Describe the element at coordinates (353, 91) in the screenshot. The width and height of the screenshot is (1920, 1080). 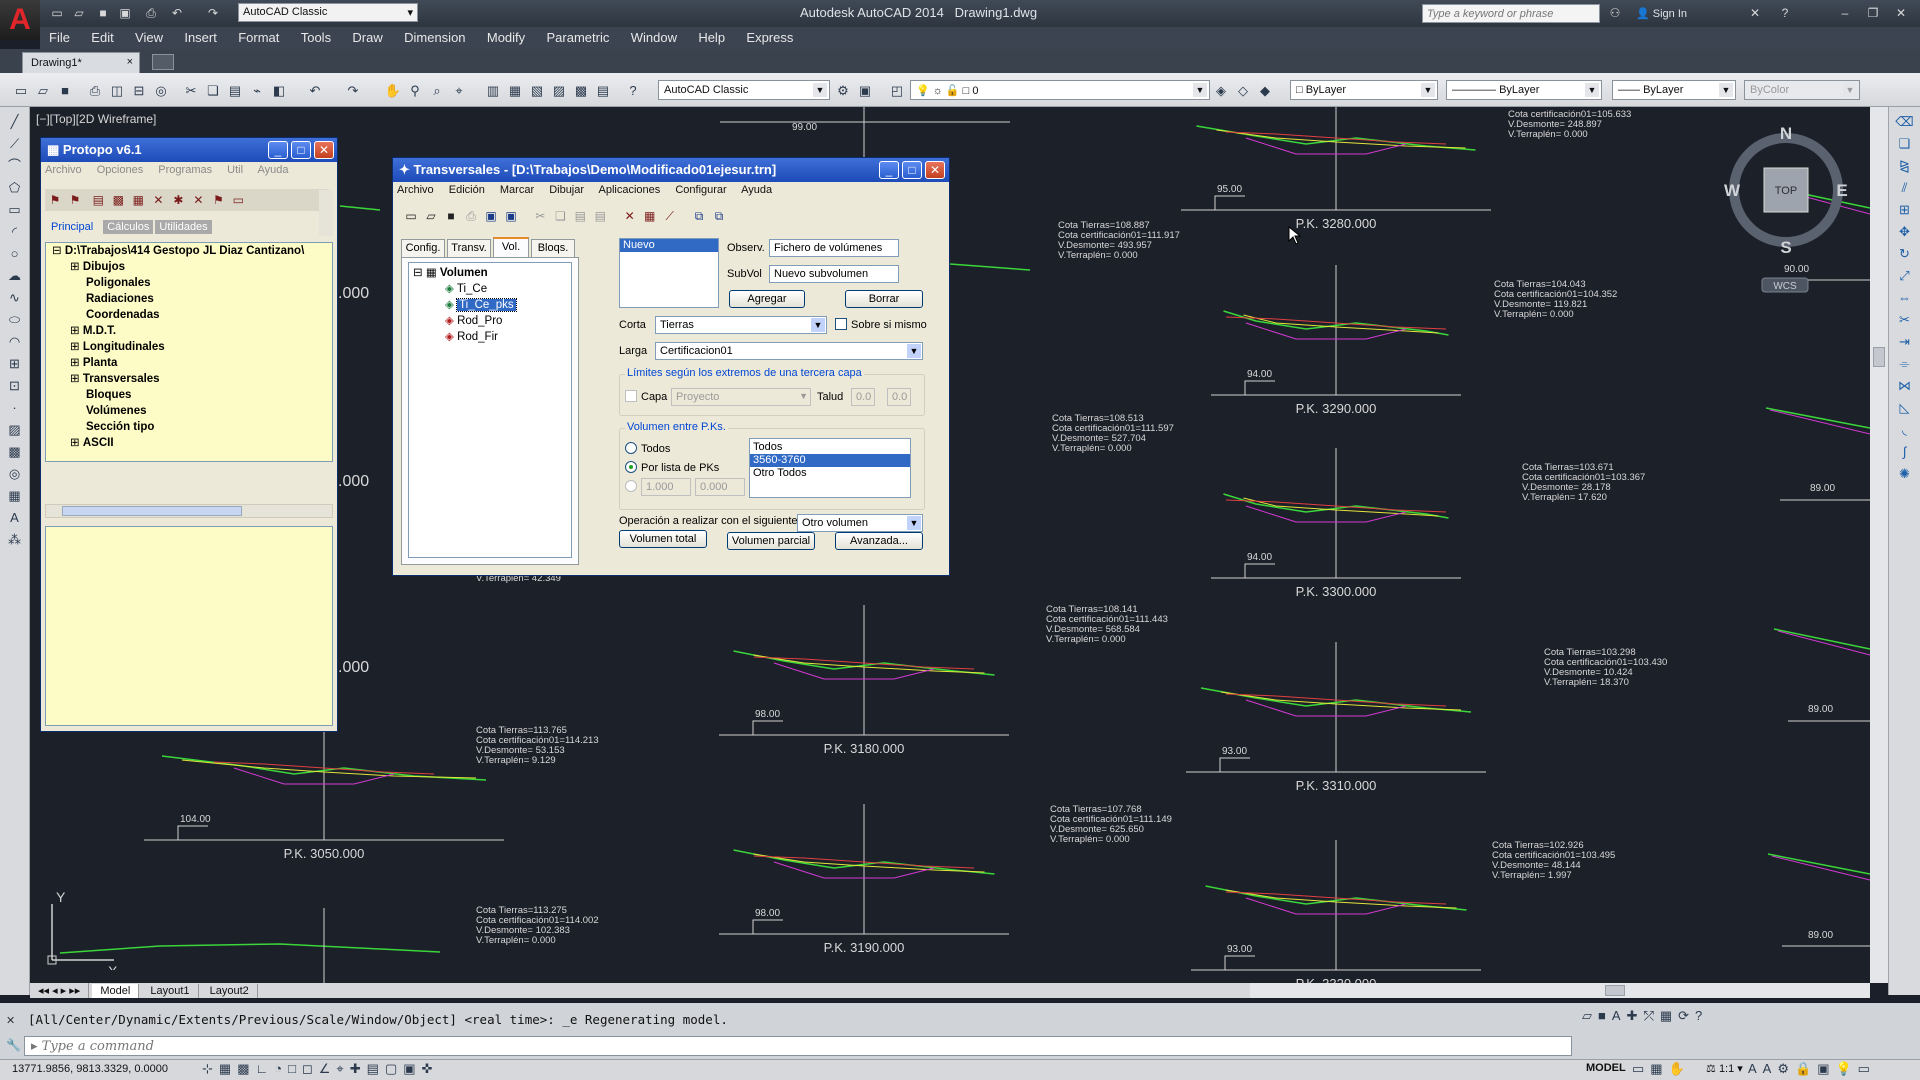
I see `redo-icon: ↷` at that location.